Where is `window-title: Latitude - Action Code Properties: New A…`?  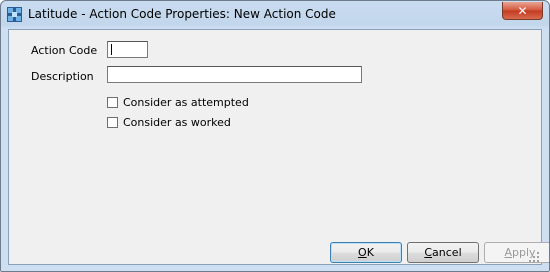
window-title: Latitude - Action Code Properties: New A… is located at coordinates (182, 14).